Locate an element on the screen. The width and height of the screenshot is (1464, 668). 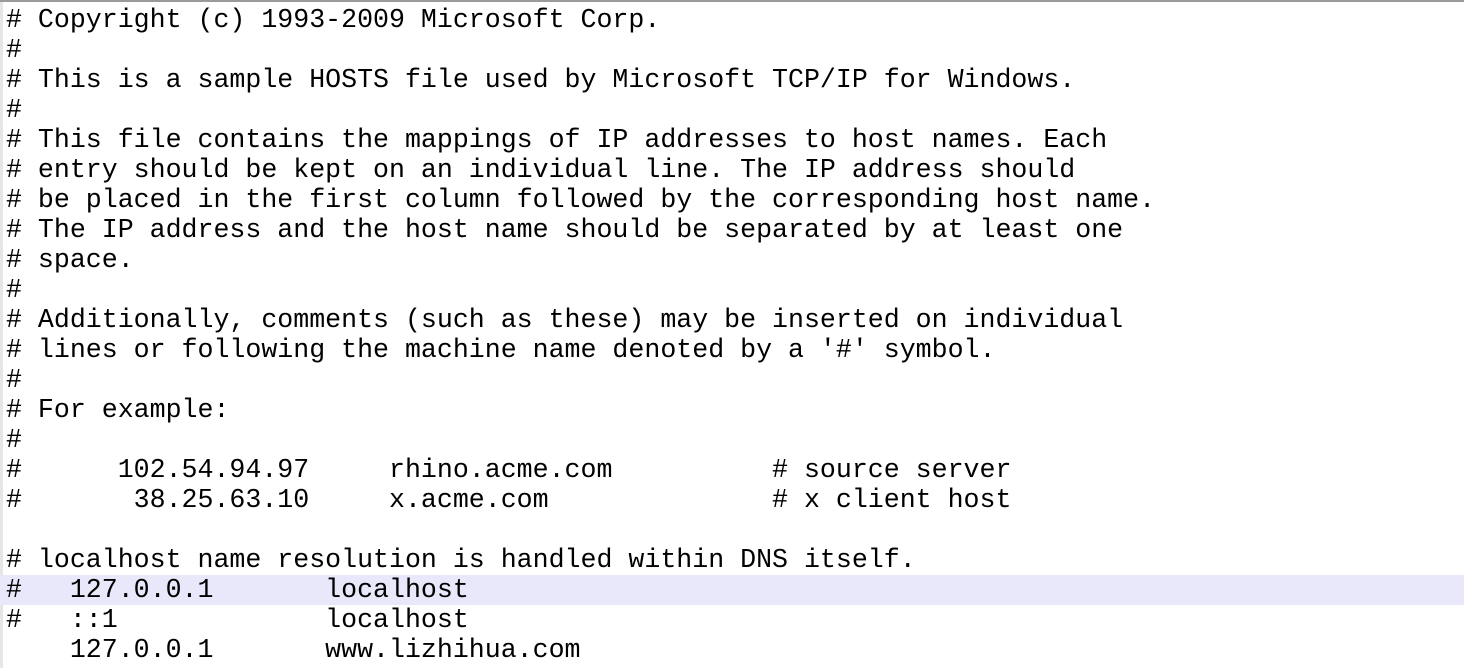
text-line-4: # is located at coordinates (732, 110).